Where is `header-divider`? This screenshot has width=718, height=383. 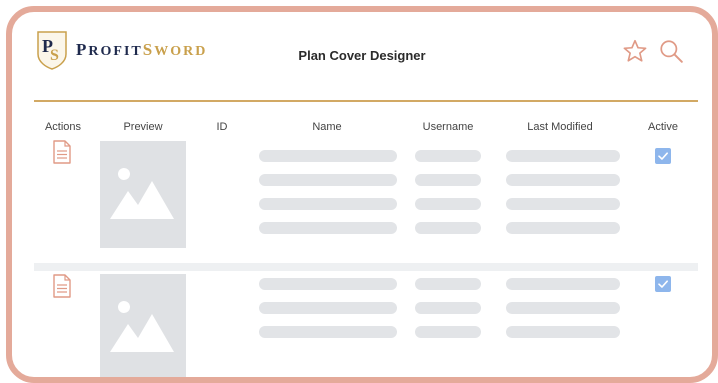
header-divider is located at coordinates (366, 101).